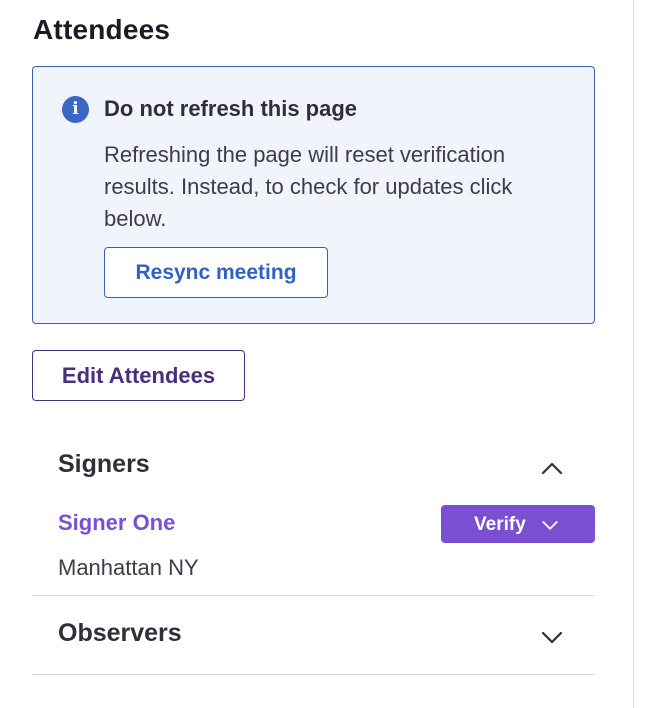  What do you see at coordinates (216, 272) in the screenshot?
I see `resync-meeting-button: Resync meeting` at bounding box center [216, 272].